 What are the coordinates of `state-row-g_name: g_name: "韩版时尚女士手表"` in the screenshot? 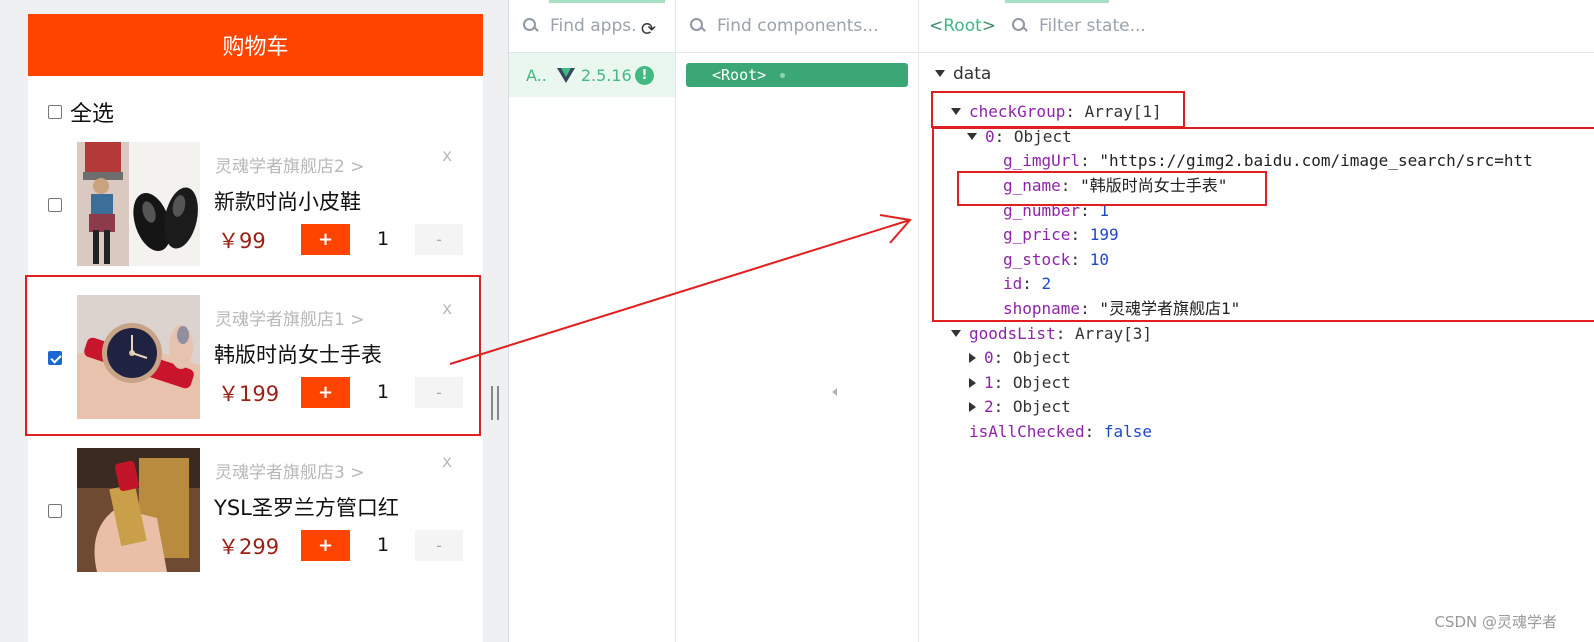 It's located at (1115, 186).